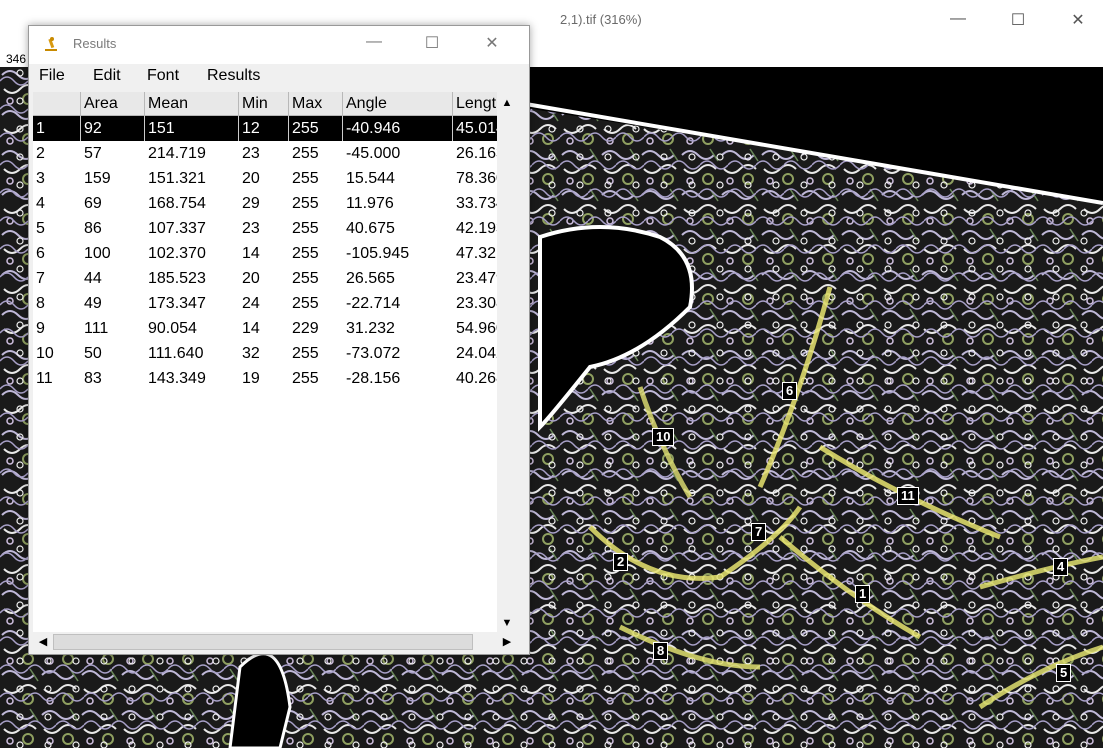  Describe the element at coordinates (265, 378) in the screenshot. I see `table-row: 11 83 143.349 19 255 -28.156 40.268` at that location.